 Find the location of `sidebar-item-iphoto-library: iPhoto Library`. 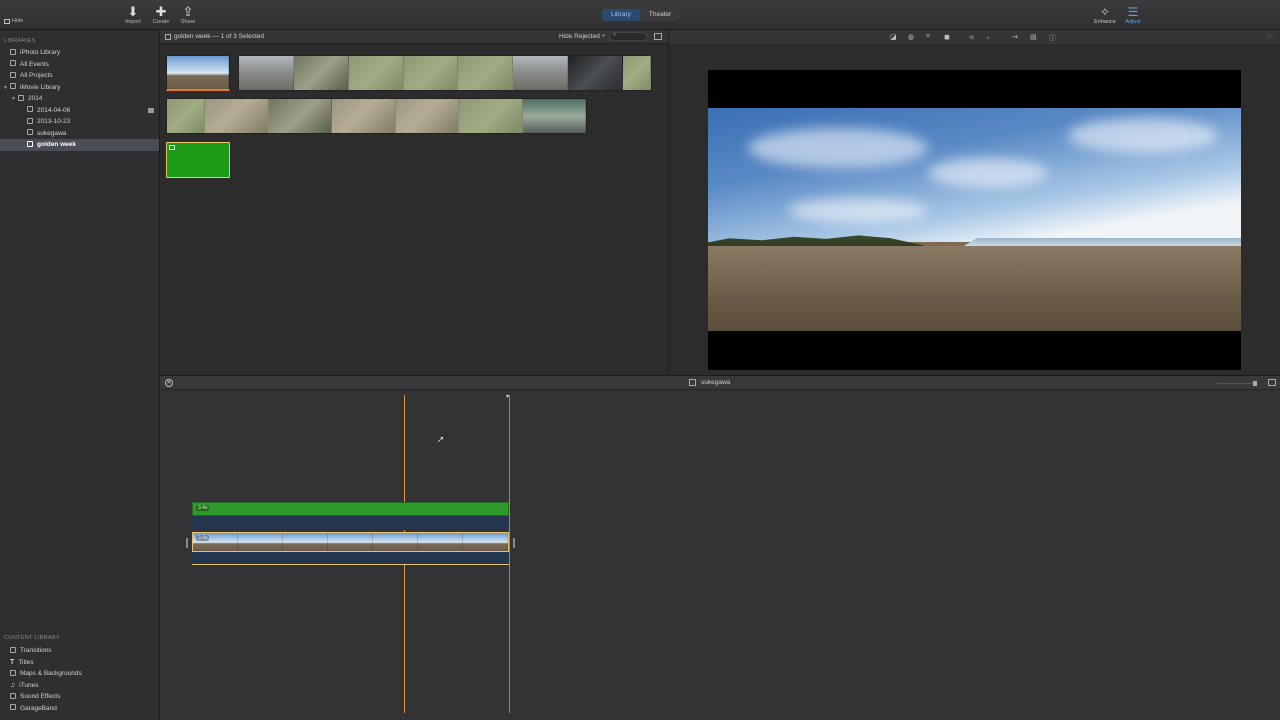

sidebar-item-iphoto-library: iPhoto Library is located at coordinates (79, 53).